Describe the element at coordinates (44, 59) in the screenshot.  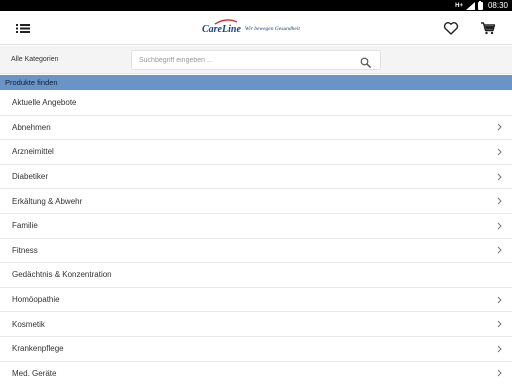
I see `category-select: Alle Kategorien` at that location.